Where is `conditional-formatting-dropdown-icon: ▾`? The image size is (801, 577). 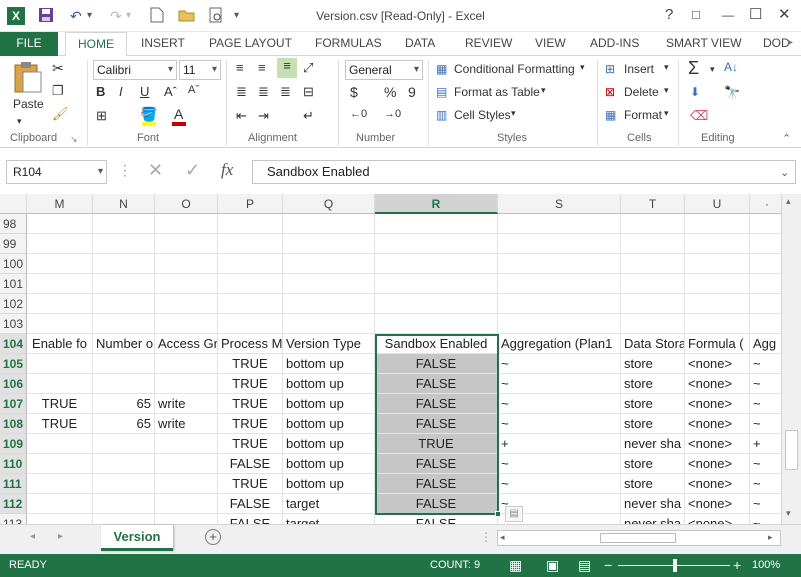 conditional-formatting-dropdown-icon: ▾ is located at coordinates (582, 67).